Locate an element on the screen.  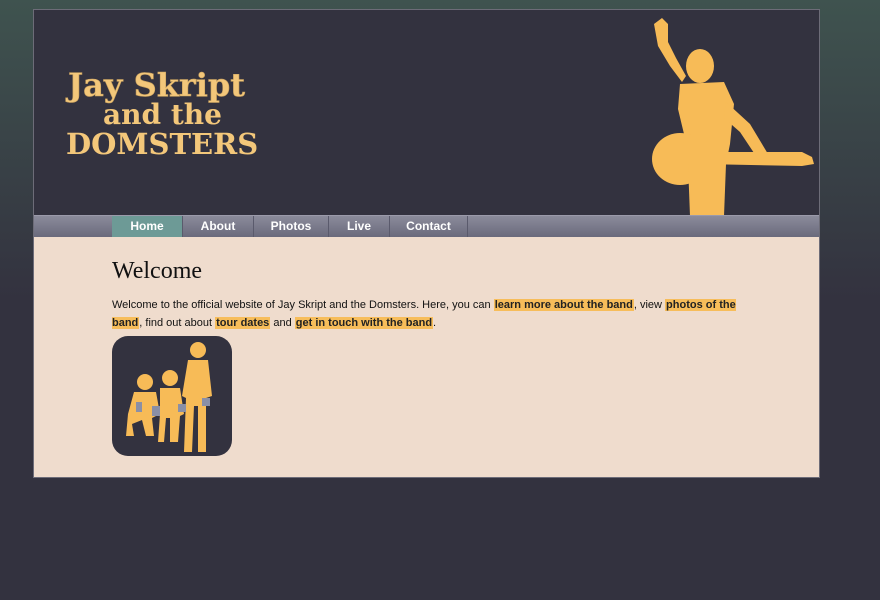
nav-item-live: Live is located at coordinates (359, 226).